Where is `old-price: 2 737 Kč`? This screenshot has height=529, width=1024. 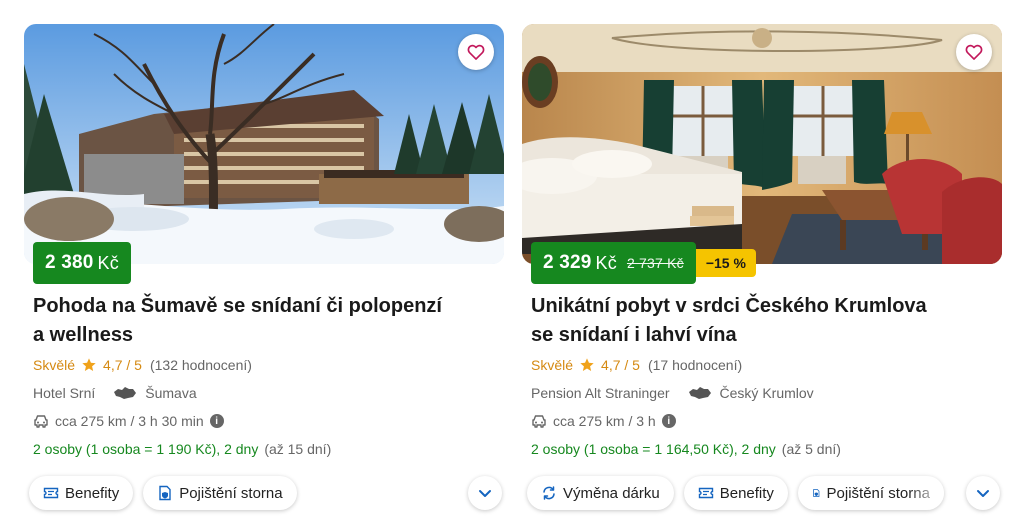 old-price: 2 737 Kč is located at coordinates (655, 263).